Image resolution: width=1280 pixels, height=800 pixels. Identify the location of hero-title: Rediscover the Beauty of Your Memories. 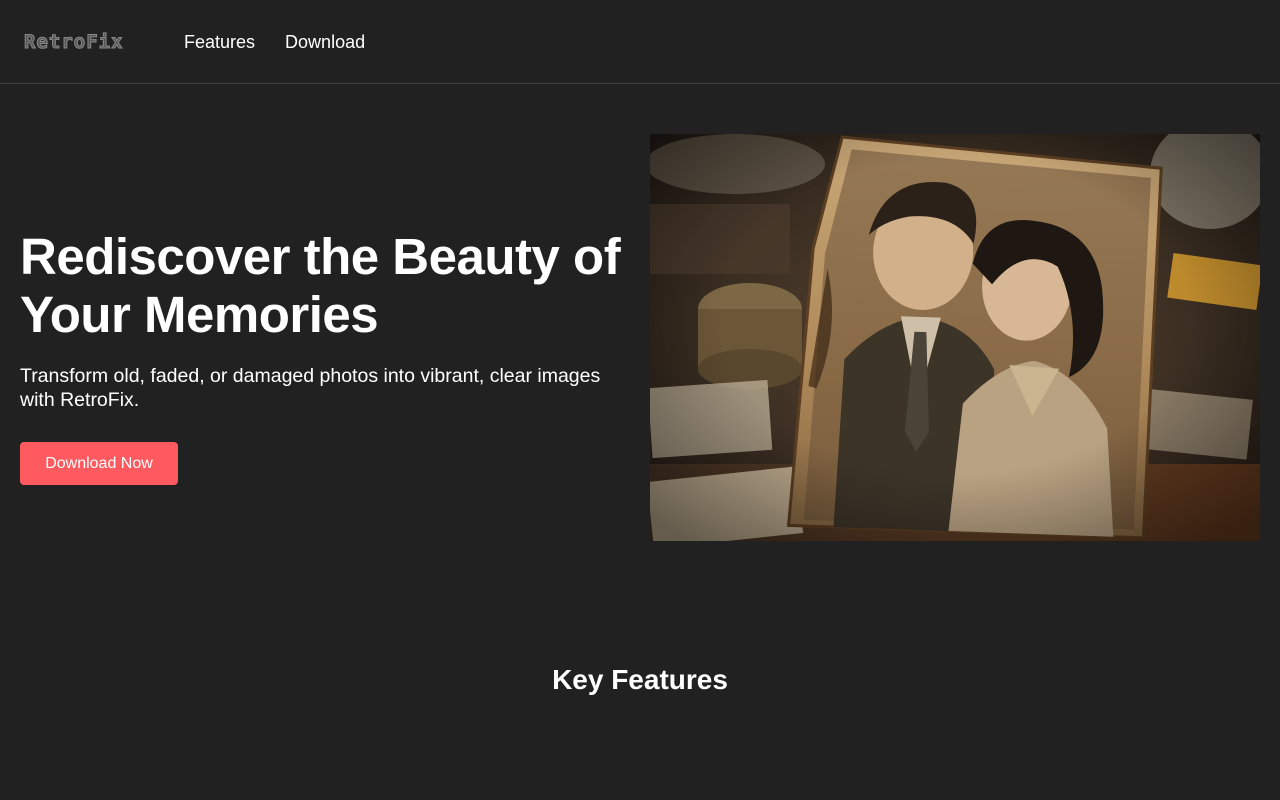
(320, 285).